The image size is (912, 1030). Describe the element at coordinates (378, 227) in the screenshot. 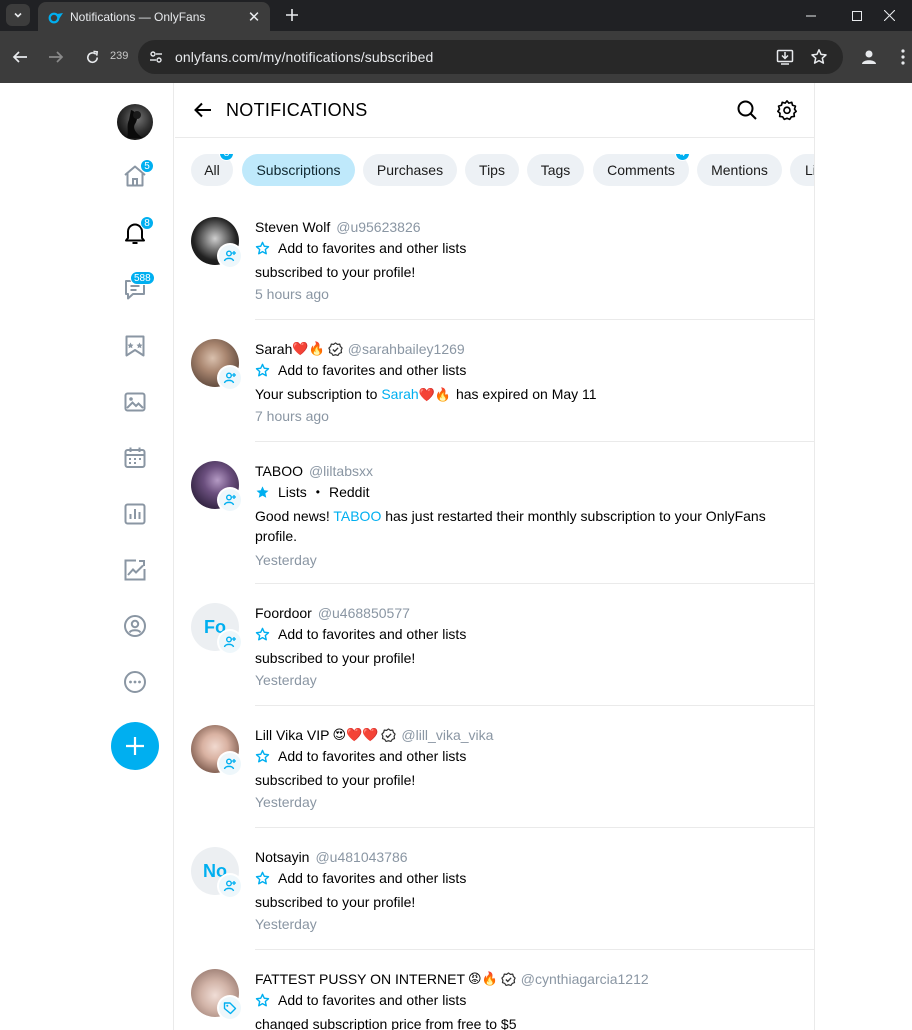

I see `username: @u95623826` at that location.